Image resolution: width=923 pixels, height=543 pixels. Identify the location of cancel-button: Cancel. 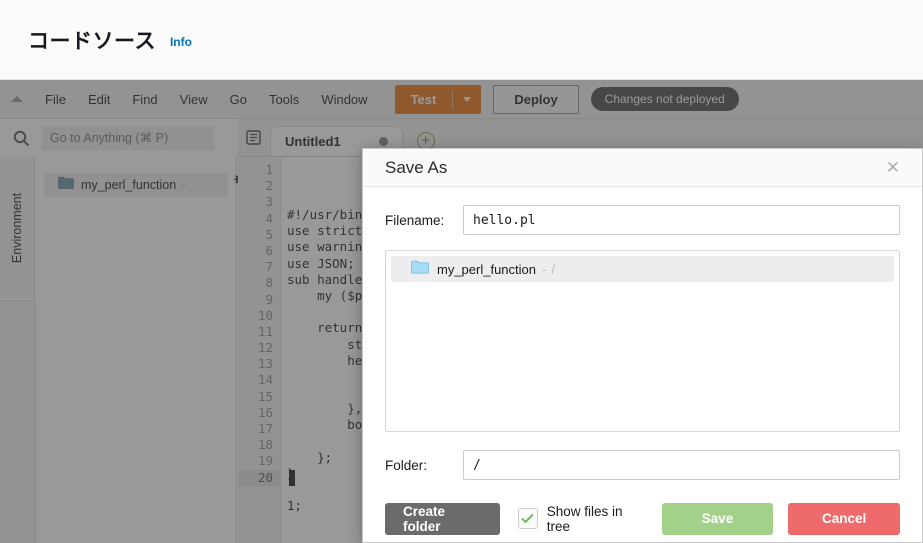
(844, 518).